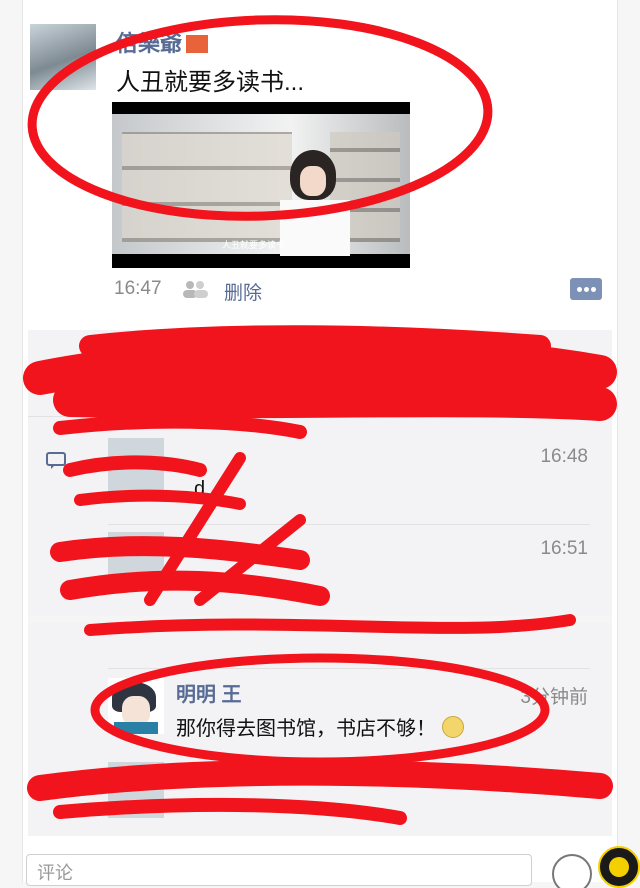 The height and width of the screenshot is (888, 640). I want to click on video-thumbnail: 人丑就要多读书, so click(261, 185).